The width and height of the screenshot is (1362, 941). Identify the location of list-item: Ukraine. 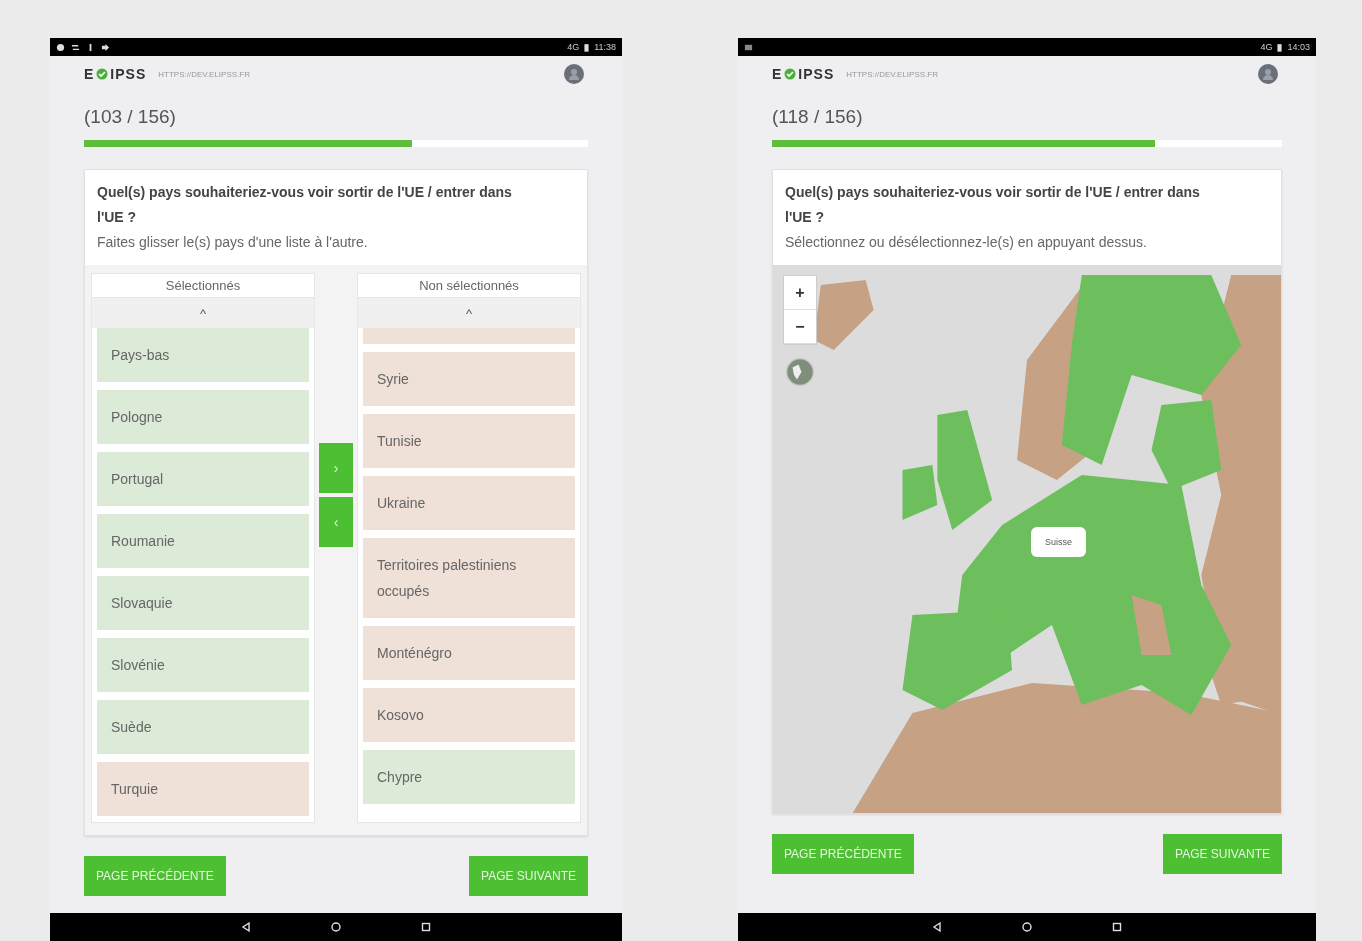
(469, 503).